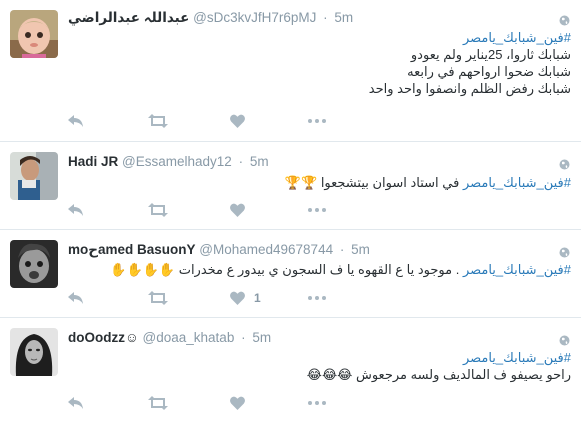  Describe the element at coordinates (93, 161) in the screenshot. I see `user-fullname: Hadi JR` at that location.